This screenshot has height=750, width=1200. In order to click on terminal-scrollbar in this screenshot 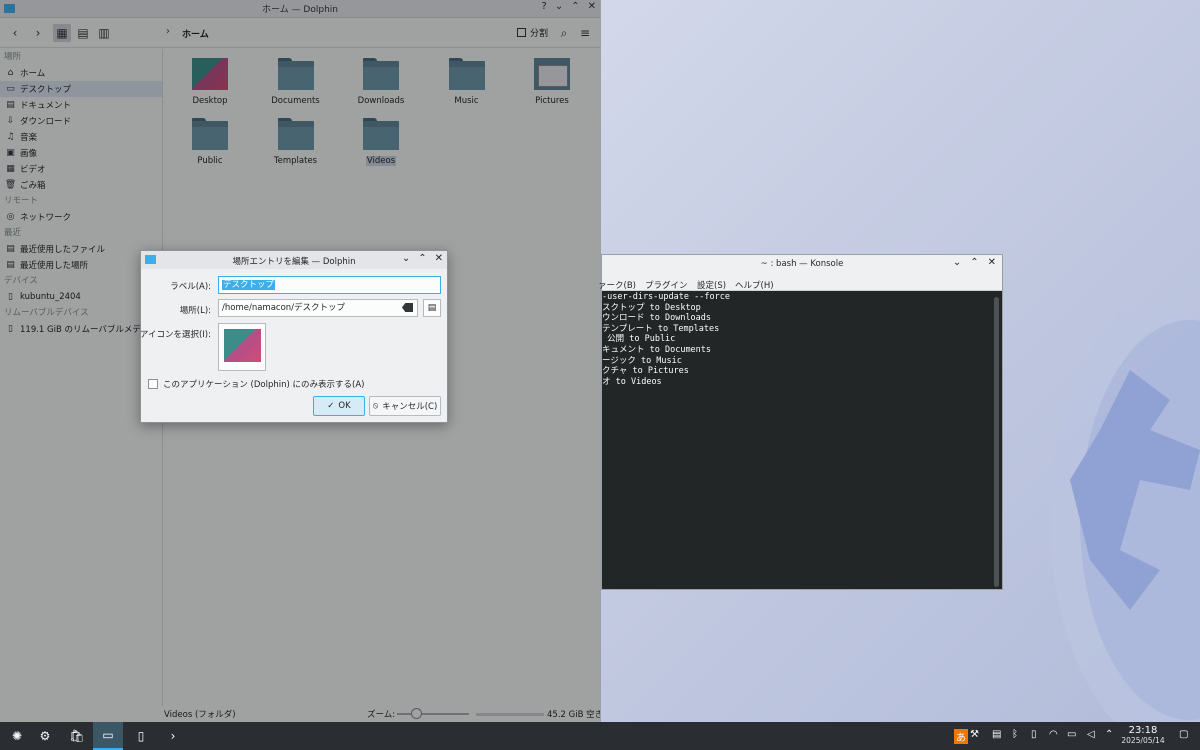, I will do `click(996, 442)`.